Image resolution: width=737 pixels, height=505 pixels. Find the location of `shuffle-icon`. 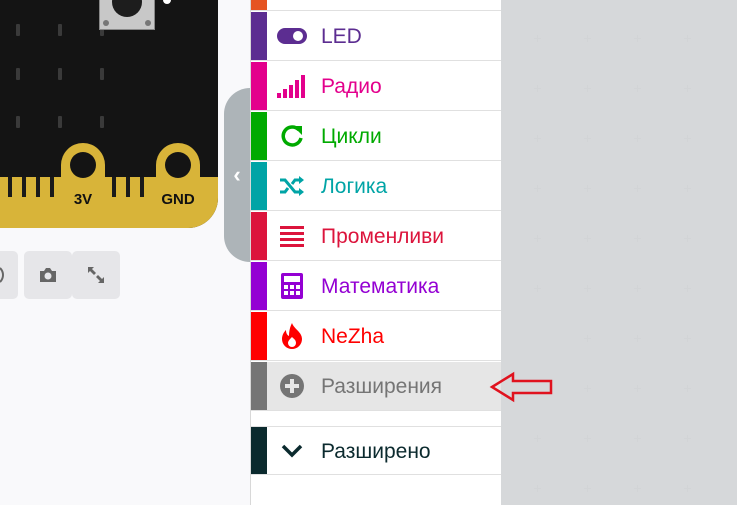

shuffle-icon is located at coordinates (292, 186).